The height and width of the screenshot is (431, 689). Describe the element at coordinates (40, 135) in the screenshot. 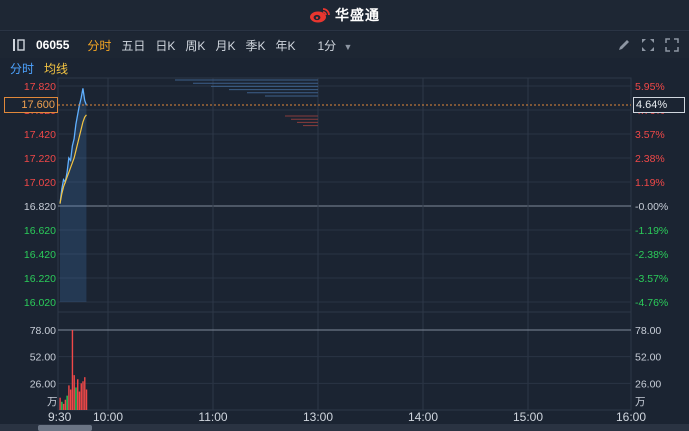

I see `price-tick-label: 17.420` at that location.